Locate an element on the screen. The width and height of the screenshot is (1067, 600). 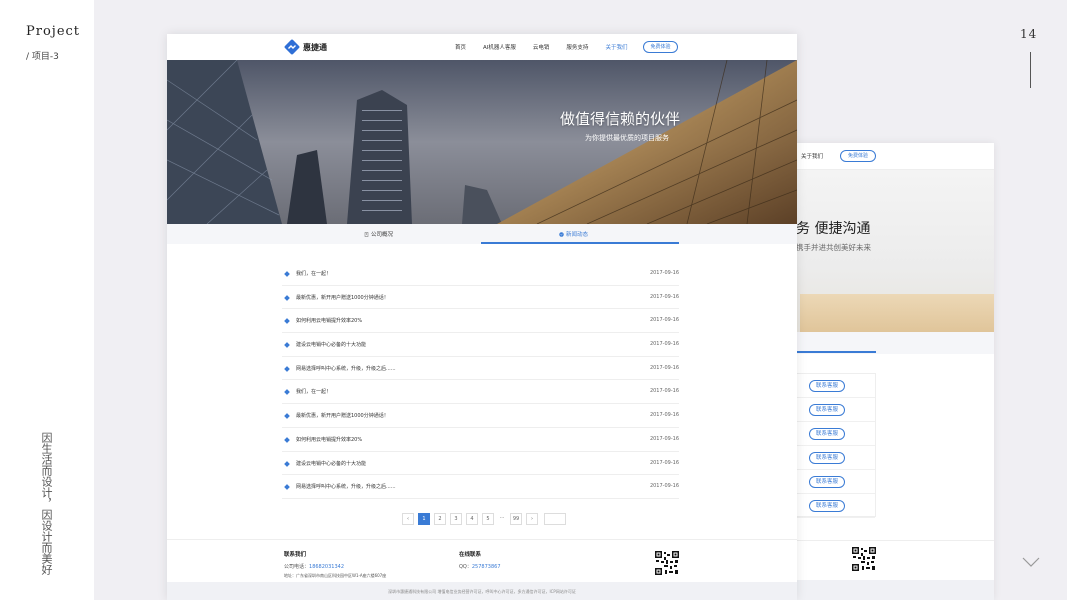
back-contact-table: 联系客服 联系客服 联系客服 联系客服 联系客服 联系客服 is located at coordinates (836, 445).